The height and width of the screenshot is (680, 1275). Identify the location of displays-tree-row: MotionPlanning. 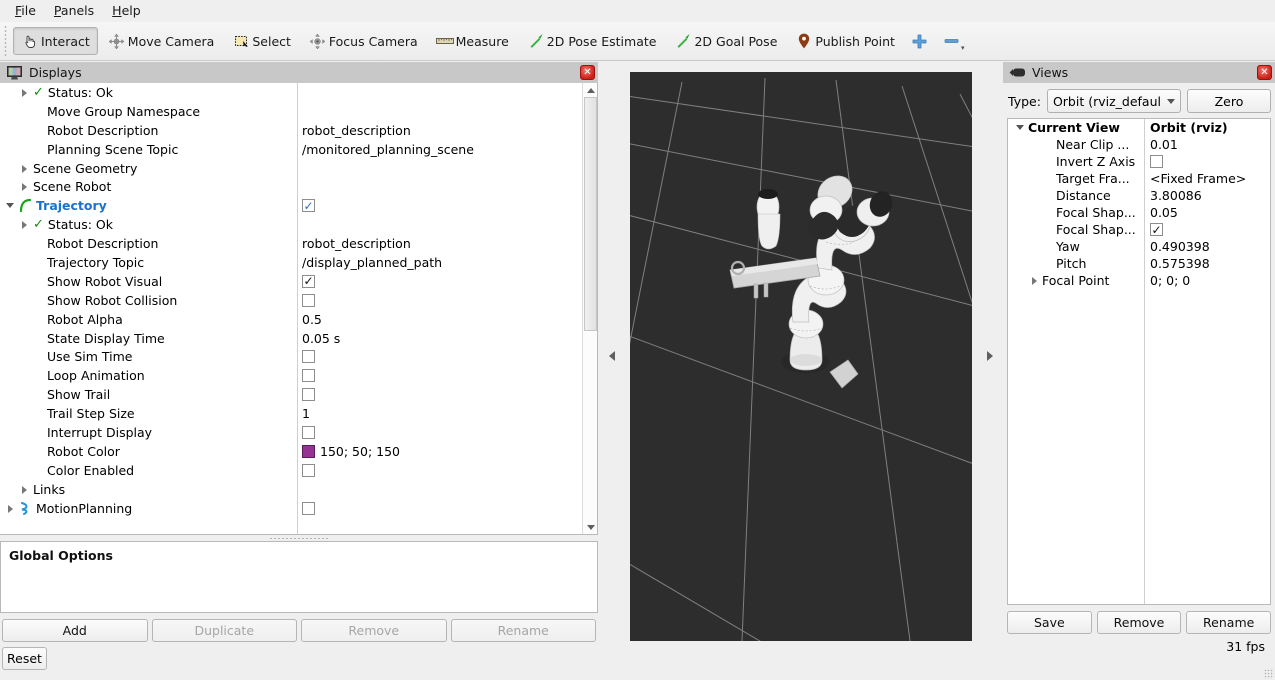
(291, 508).